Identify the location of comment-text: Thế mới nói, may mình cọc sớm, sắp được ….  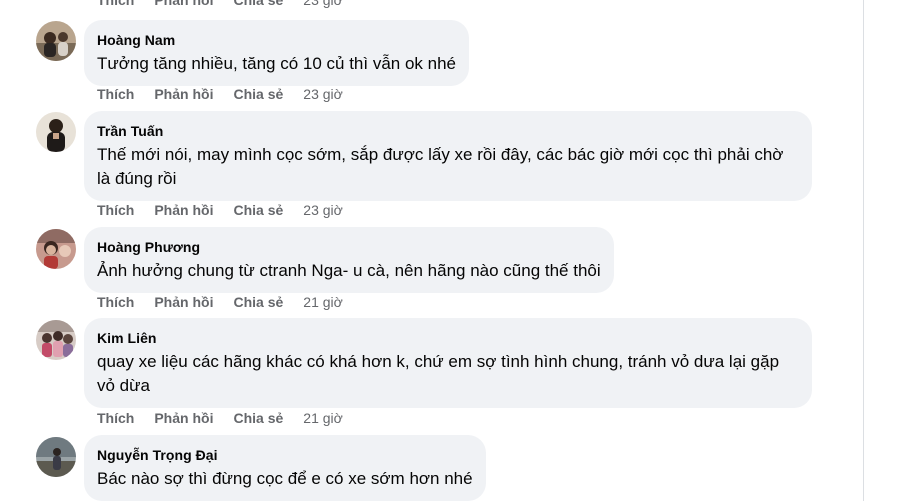
(440, 166).